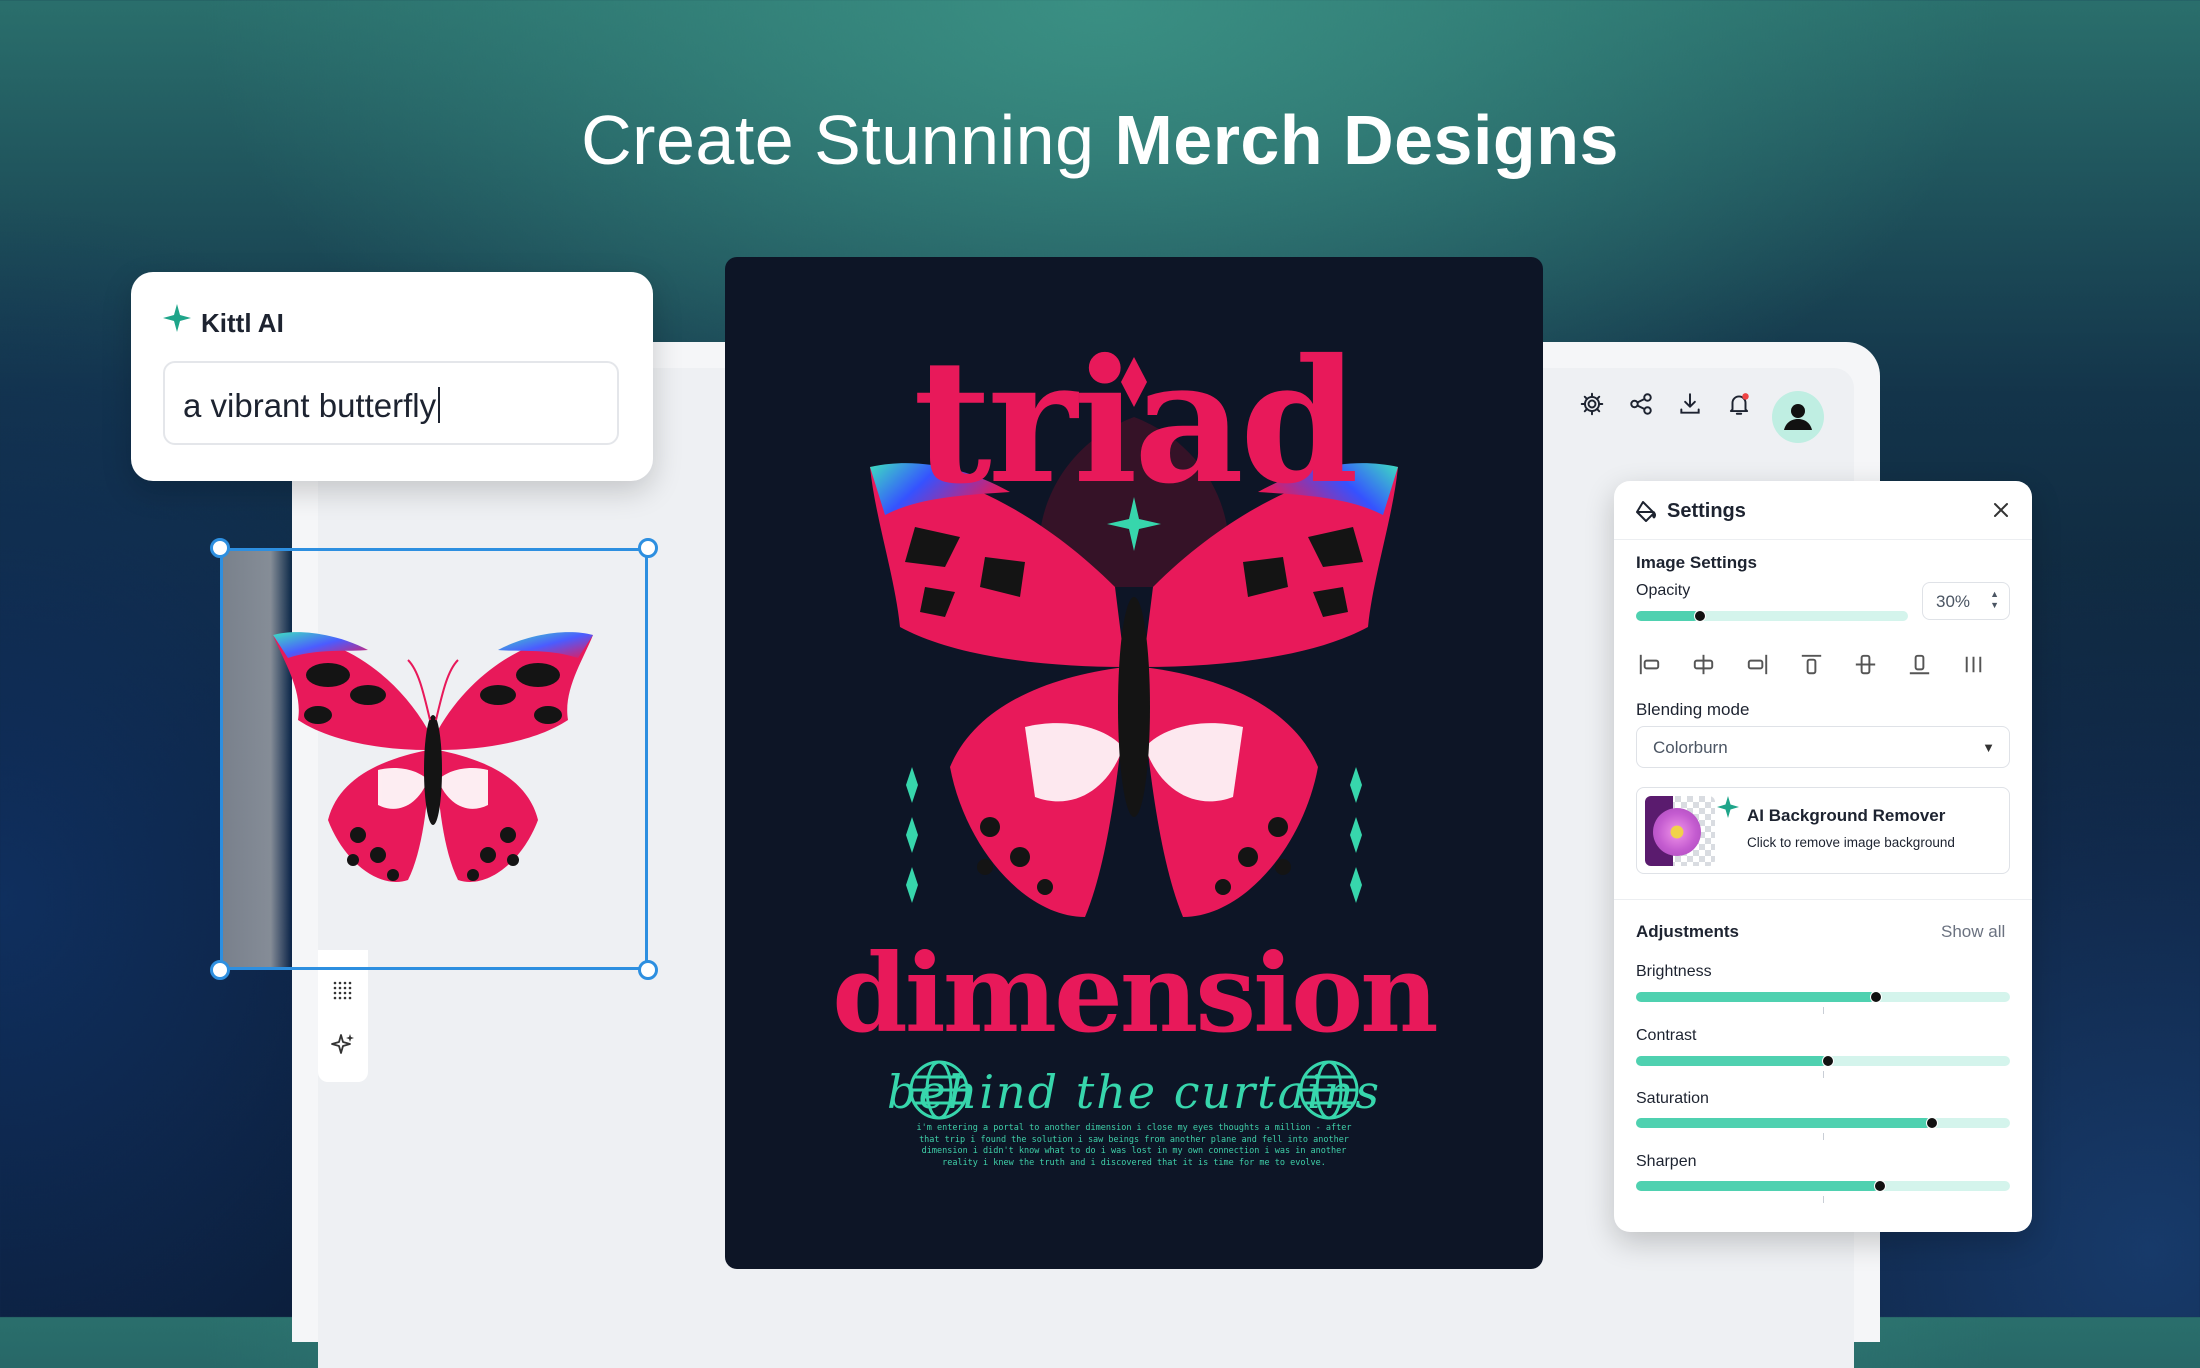 This screenshot has width=2200, height=1368. Describe the element at coordinates (1665, 403) in the screenshot. I see `top-toolbar` at that location.